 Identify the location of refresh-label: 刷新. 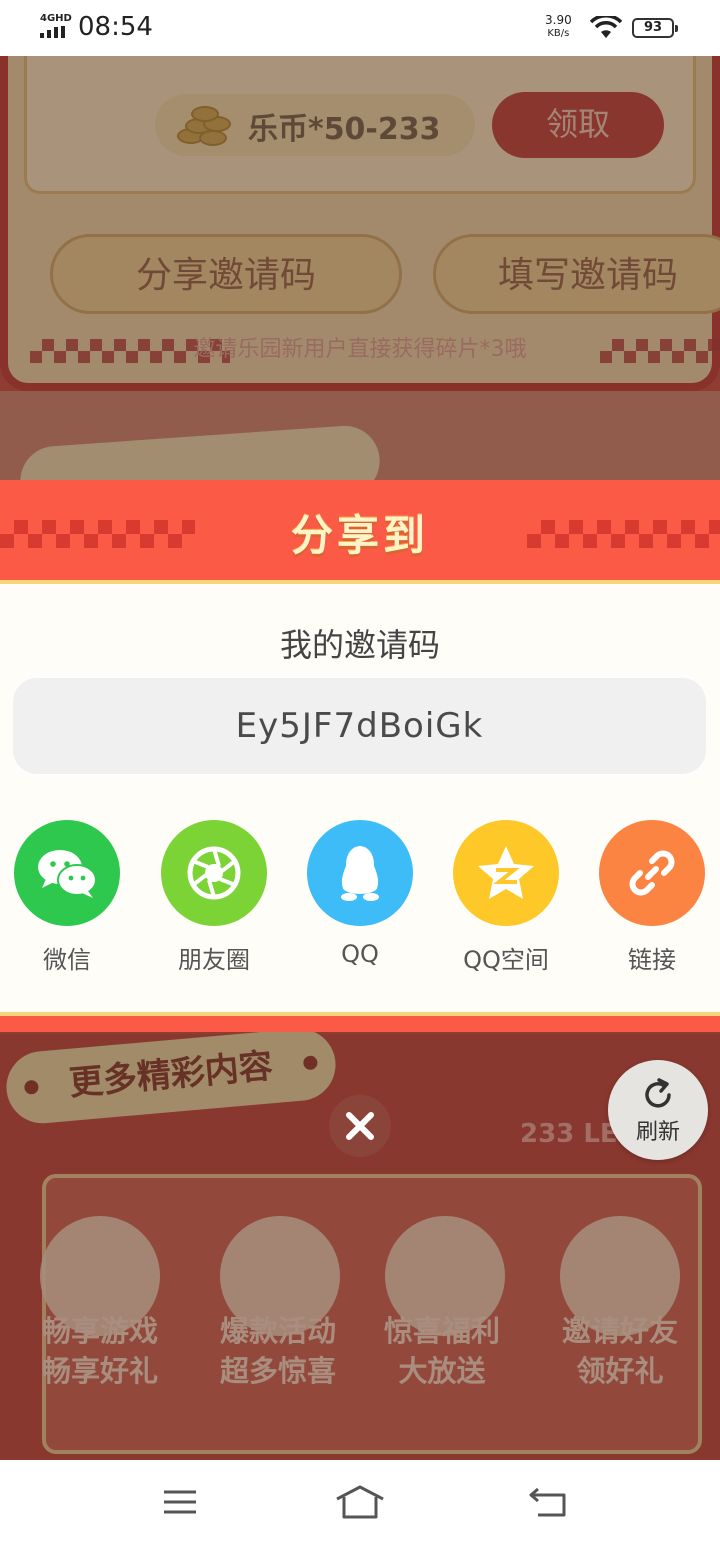
(657, 1132).